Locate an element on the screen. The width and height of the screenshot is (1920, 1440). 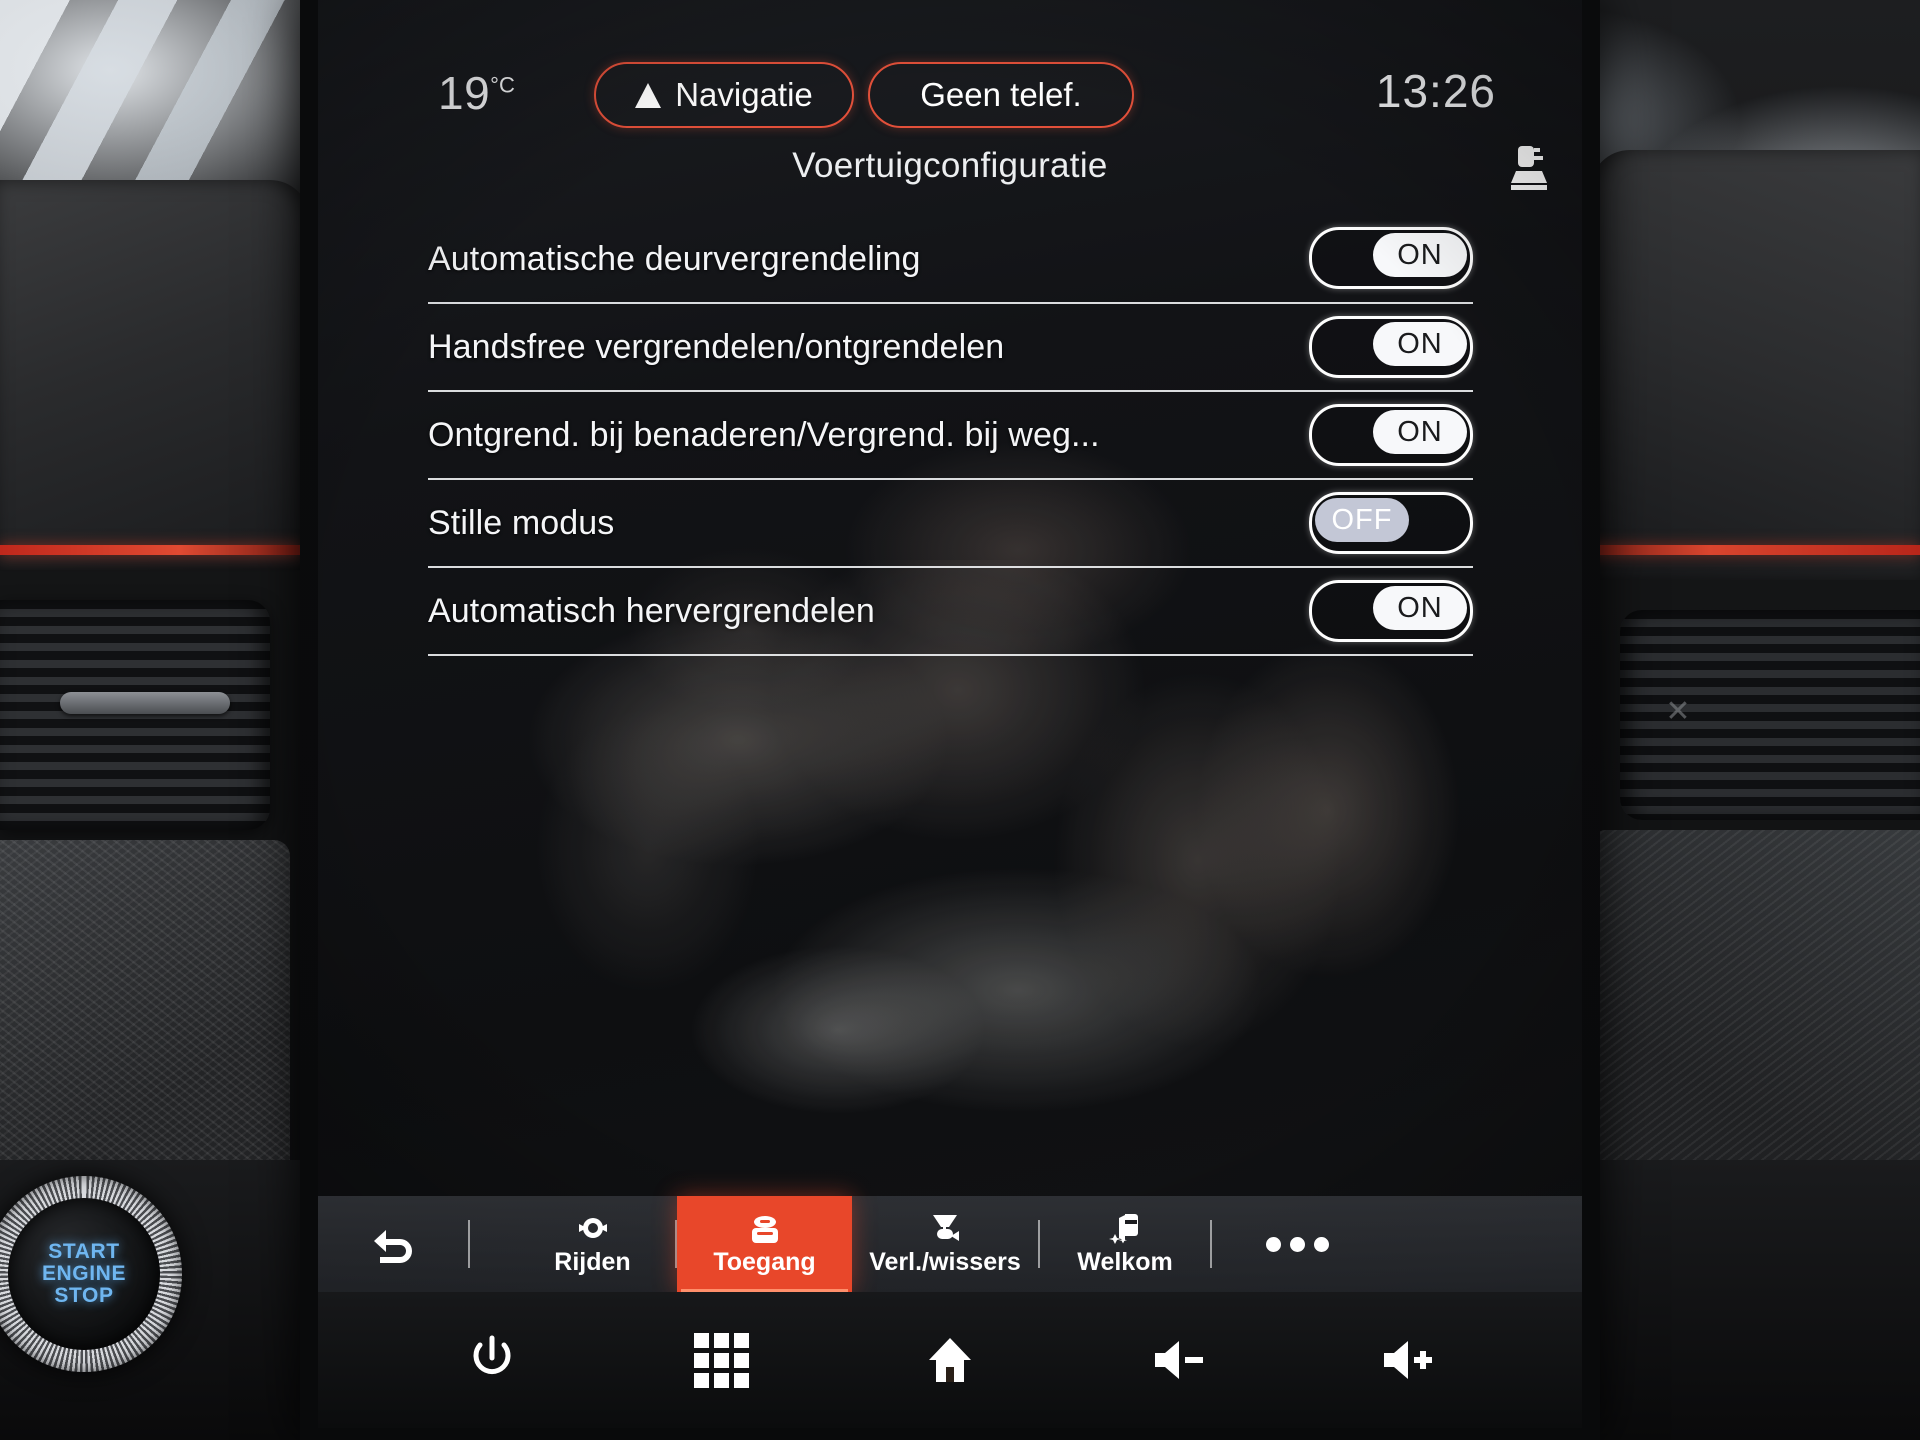
car-key-fob-icon is located at coordinates (765, 1229).